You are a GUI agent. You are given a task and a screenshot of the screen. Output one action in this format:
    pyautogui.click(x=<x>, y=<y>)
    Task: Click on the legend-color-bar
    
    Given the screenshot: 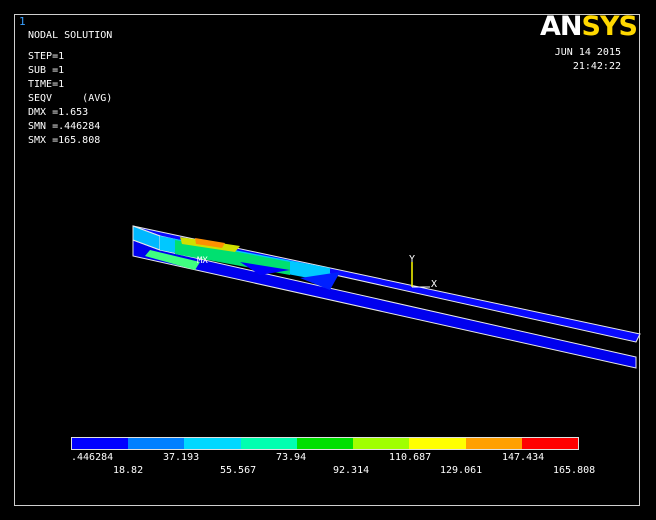 What is the action you would take?
    pyautogui.click(x=325, y=443)
    